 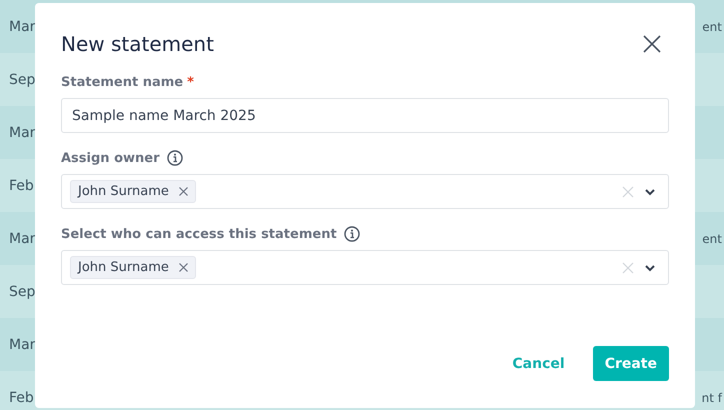 What do you see at coordinates (652, 44) in the screenshot?
I see `close-icon` at bounding box center [652, 44].